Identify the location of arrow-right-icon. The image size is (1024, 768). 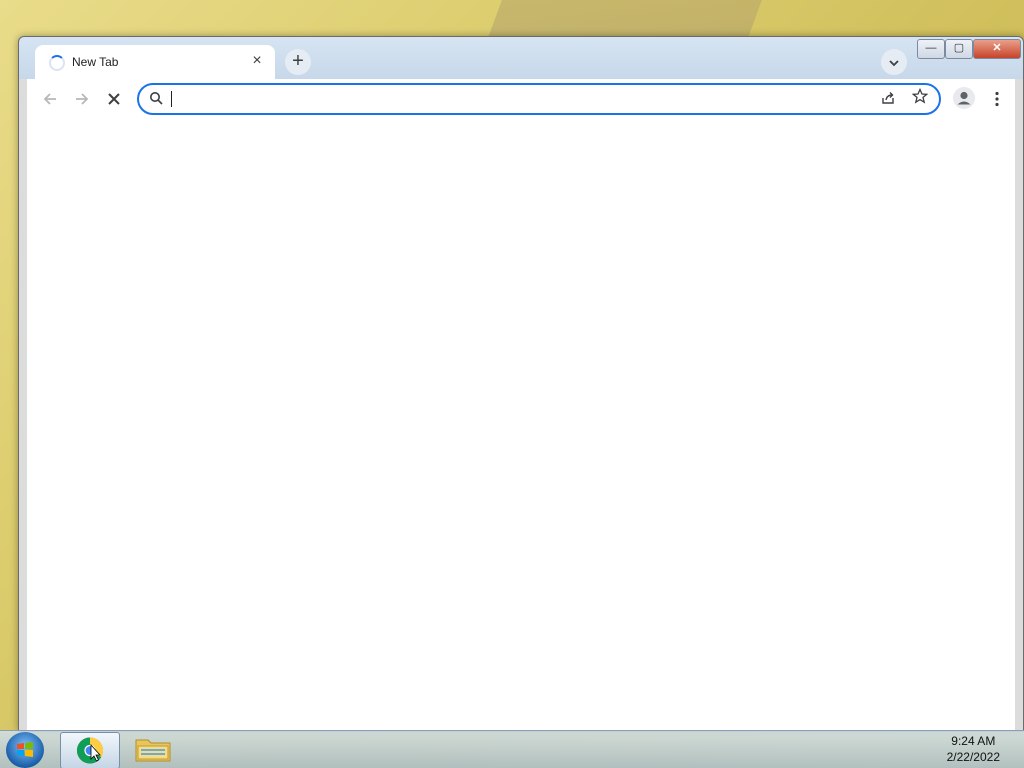
(82, 99).